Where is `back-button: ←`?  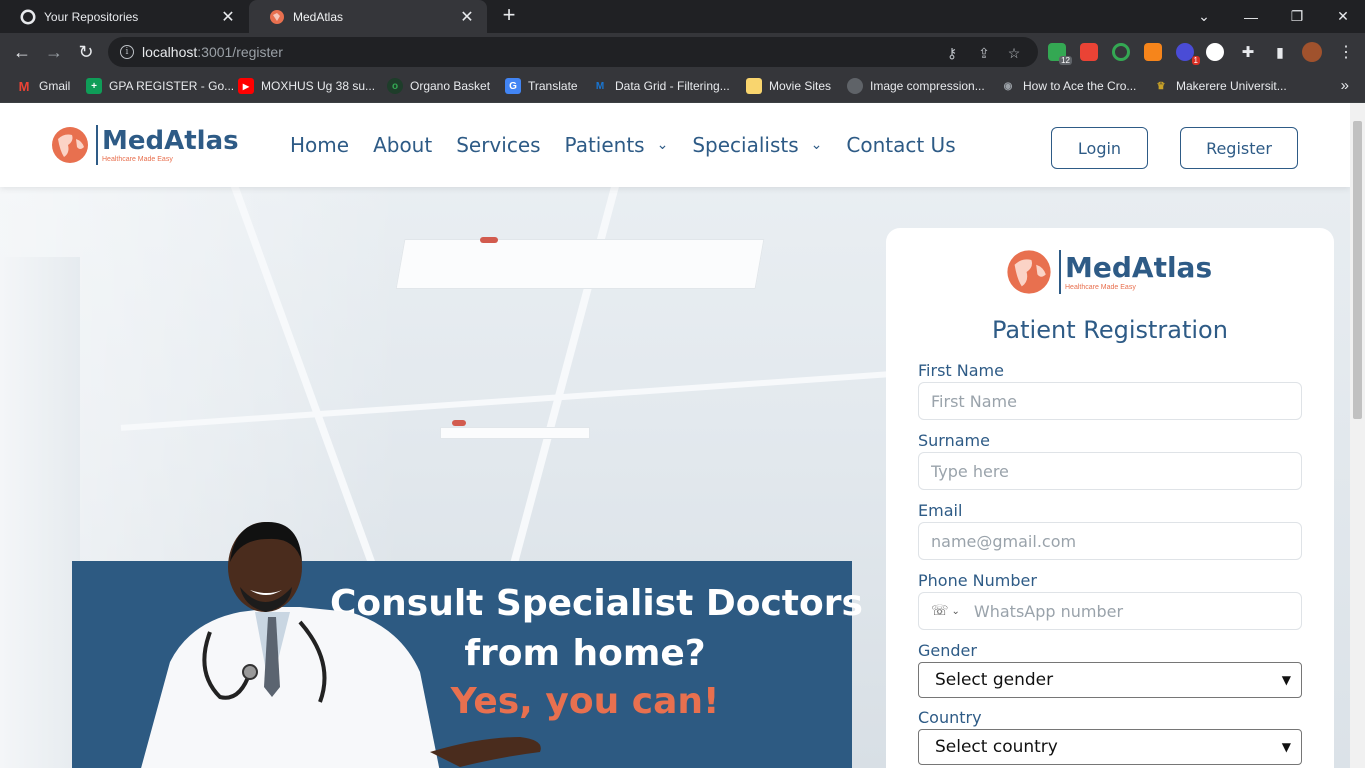
back-button: ← is located at coordinates (22, 52).